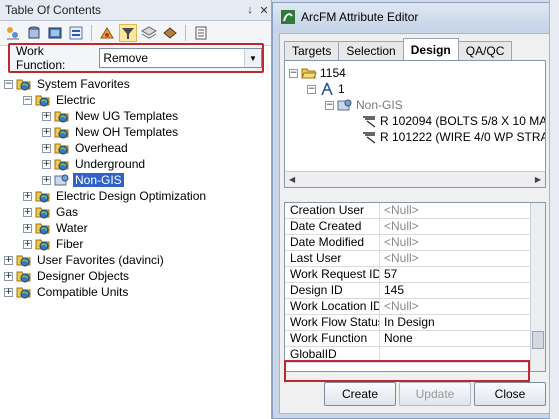 The image size is (559, 419). I want to click on design-tree-item: R 101222 (WIRE 4/0 WP STRAND, so click(453, 137).